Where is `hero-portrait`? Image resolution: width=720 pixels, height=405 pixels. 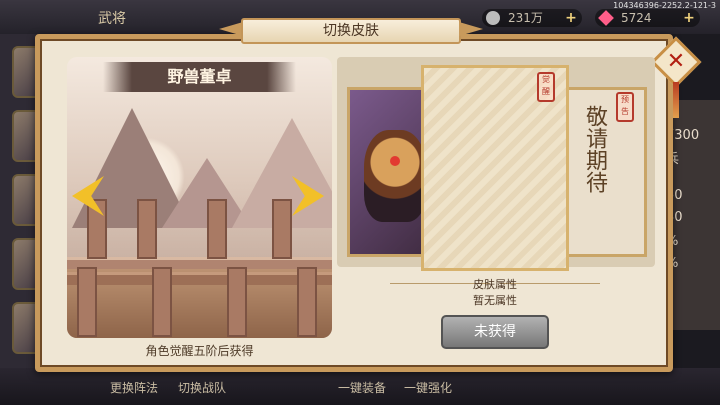
hero-portrait is located at coordinates (395, 176).